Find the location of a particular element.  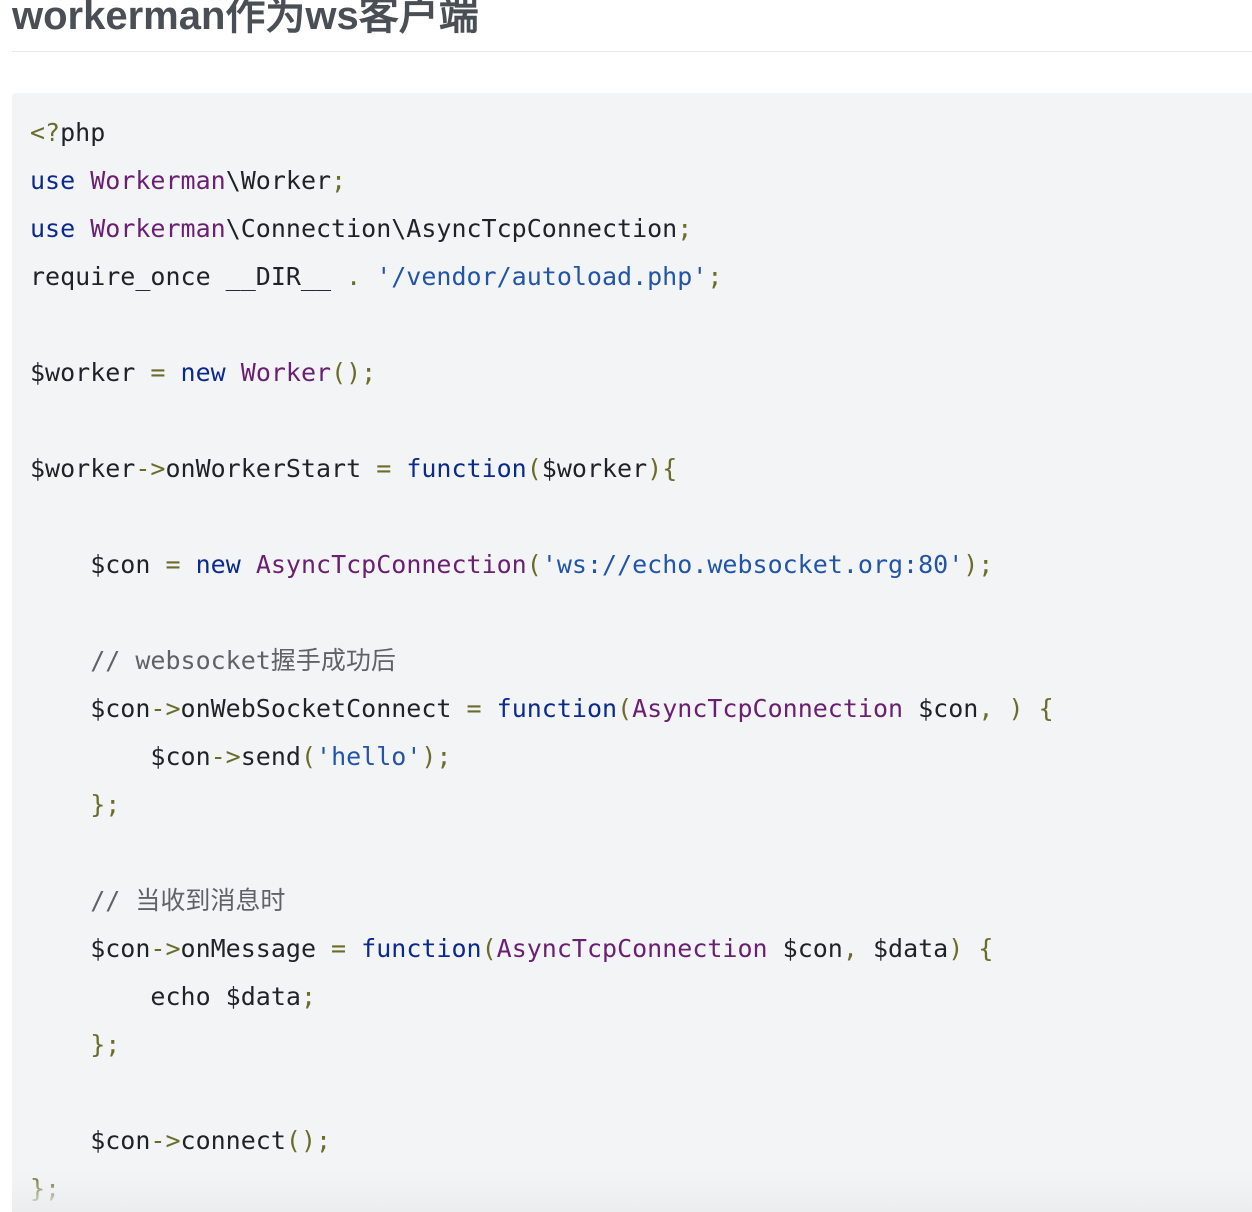

code-token: '/vendor/autoload.php' is located at coordinates (542, 276).